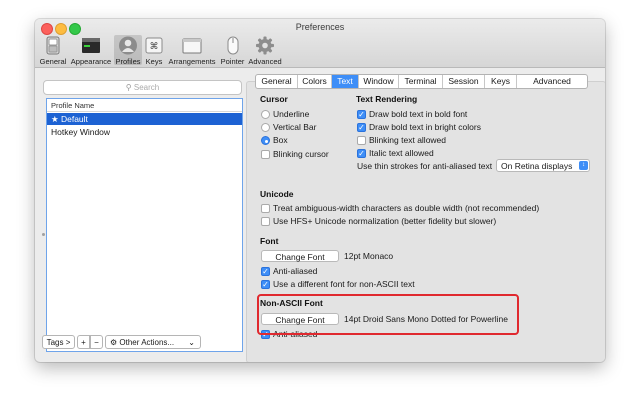 This screenshot has height=412, width=640. Describe the element at coordinates (265, 221) in the screenshot. I see `hfs-normalization-checkbox` at that location.